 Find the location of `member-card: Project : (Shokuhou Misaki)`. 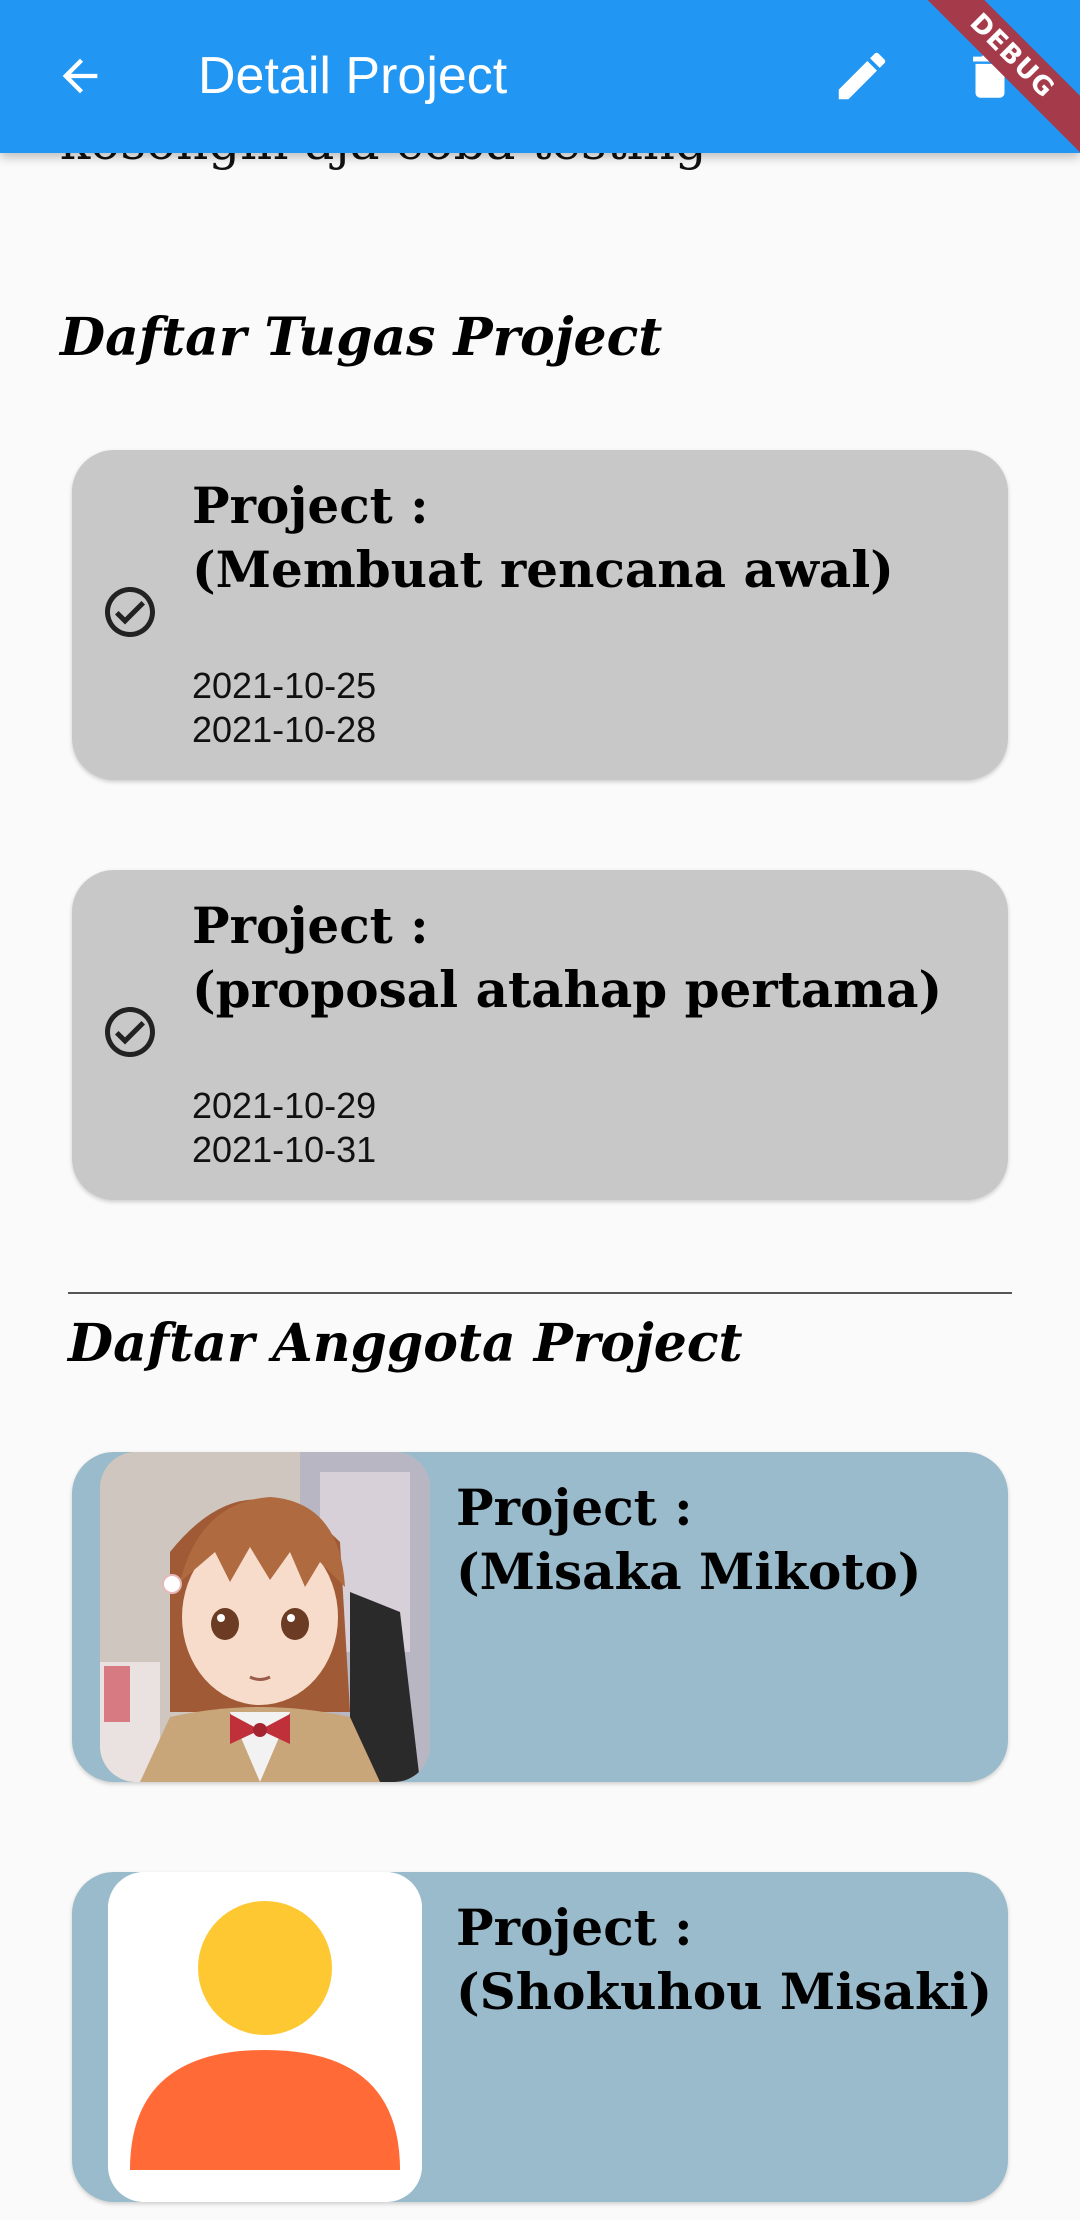

member-card: Project : (Shokuhou Misaki) is located at coordinates (540, 2037).